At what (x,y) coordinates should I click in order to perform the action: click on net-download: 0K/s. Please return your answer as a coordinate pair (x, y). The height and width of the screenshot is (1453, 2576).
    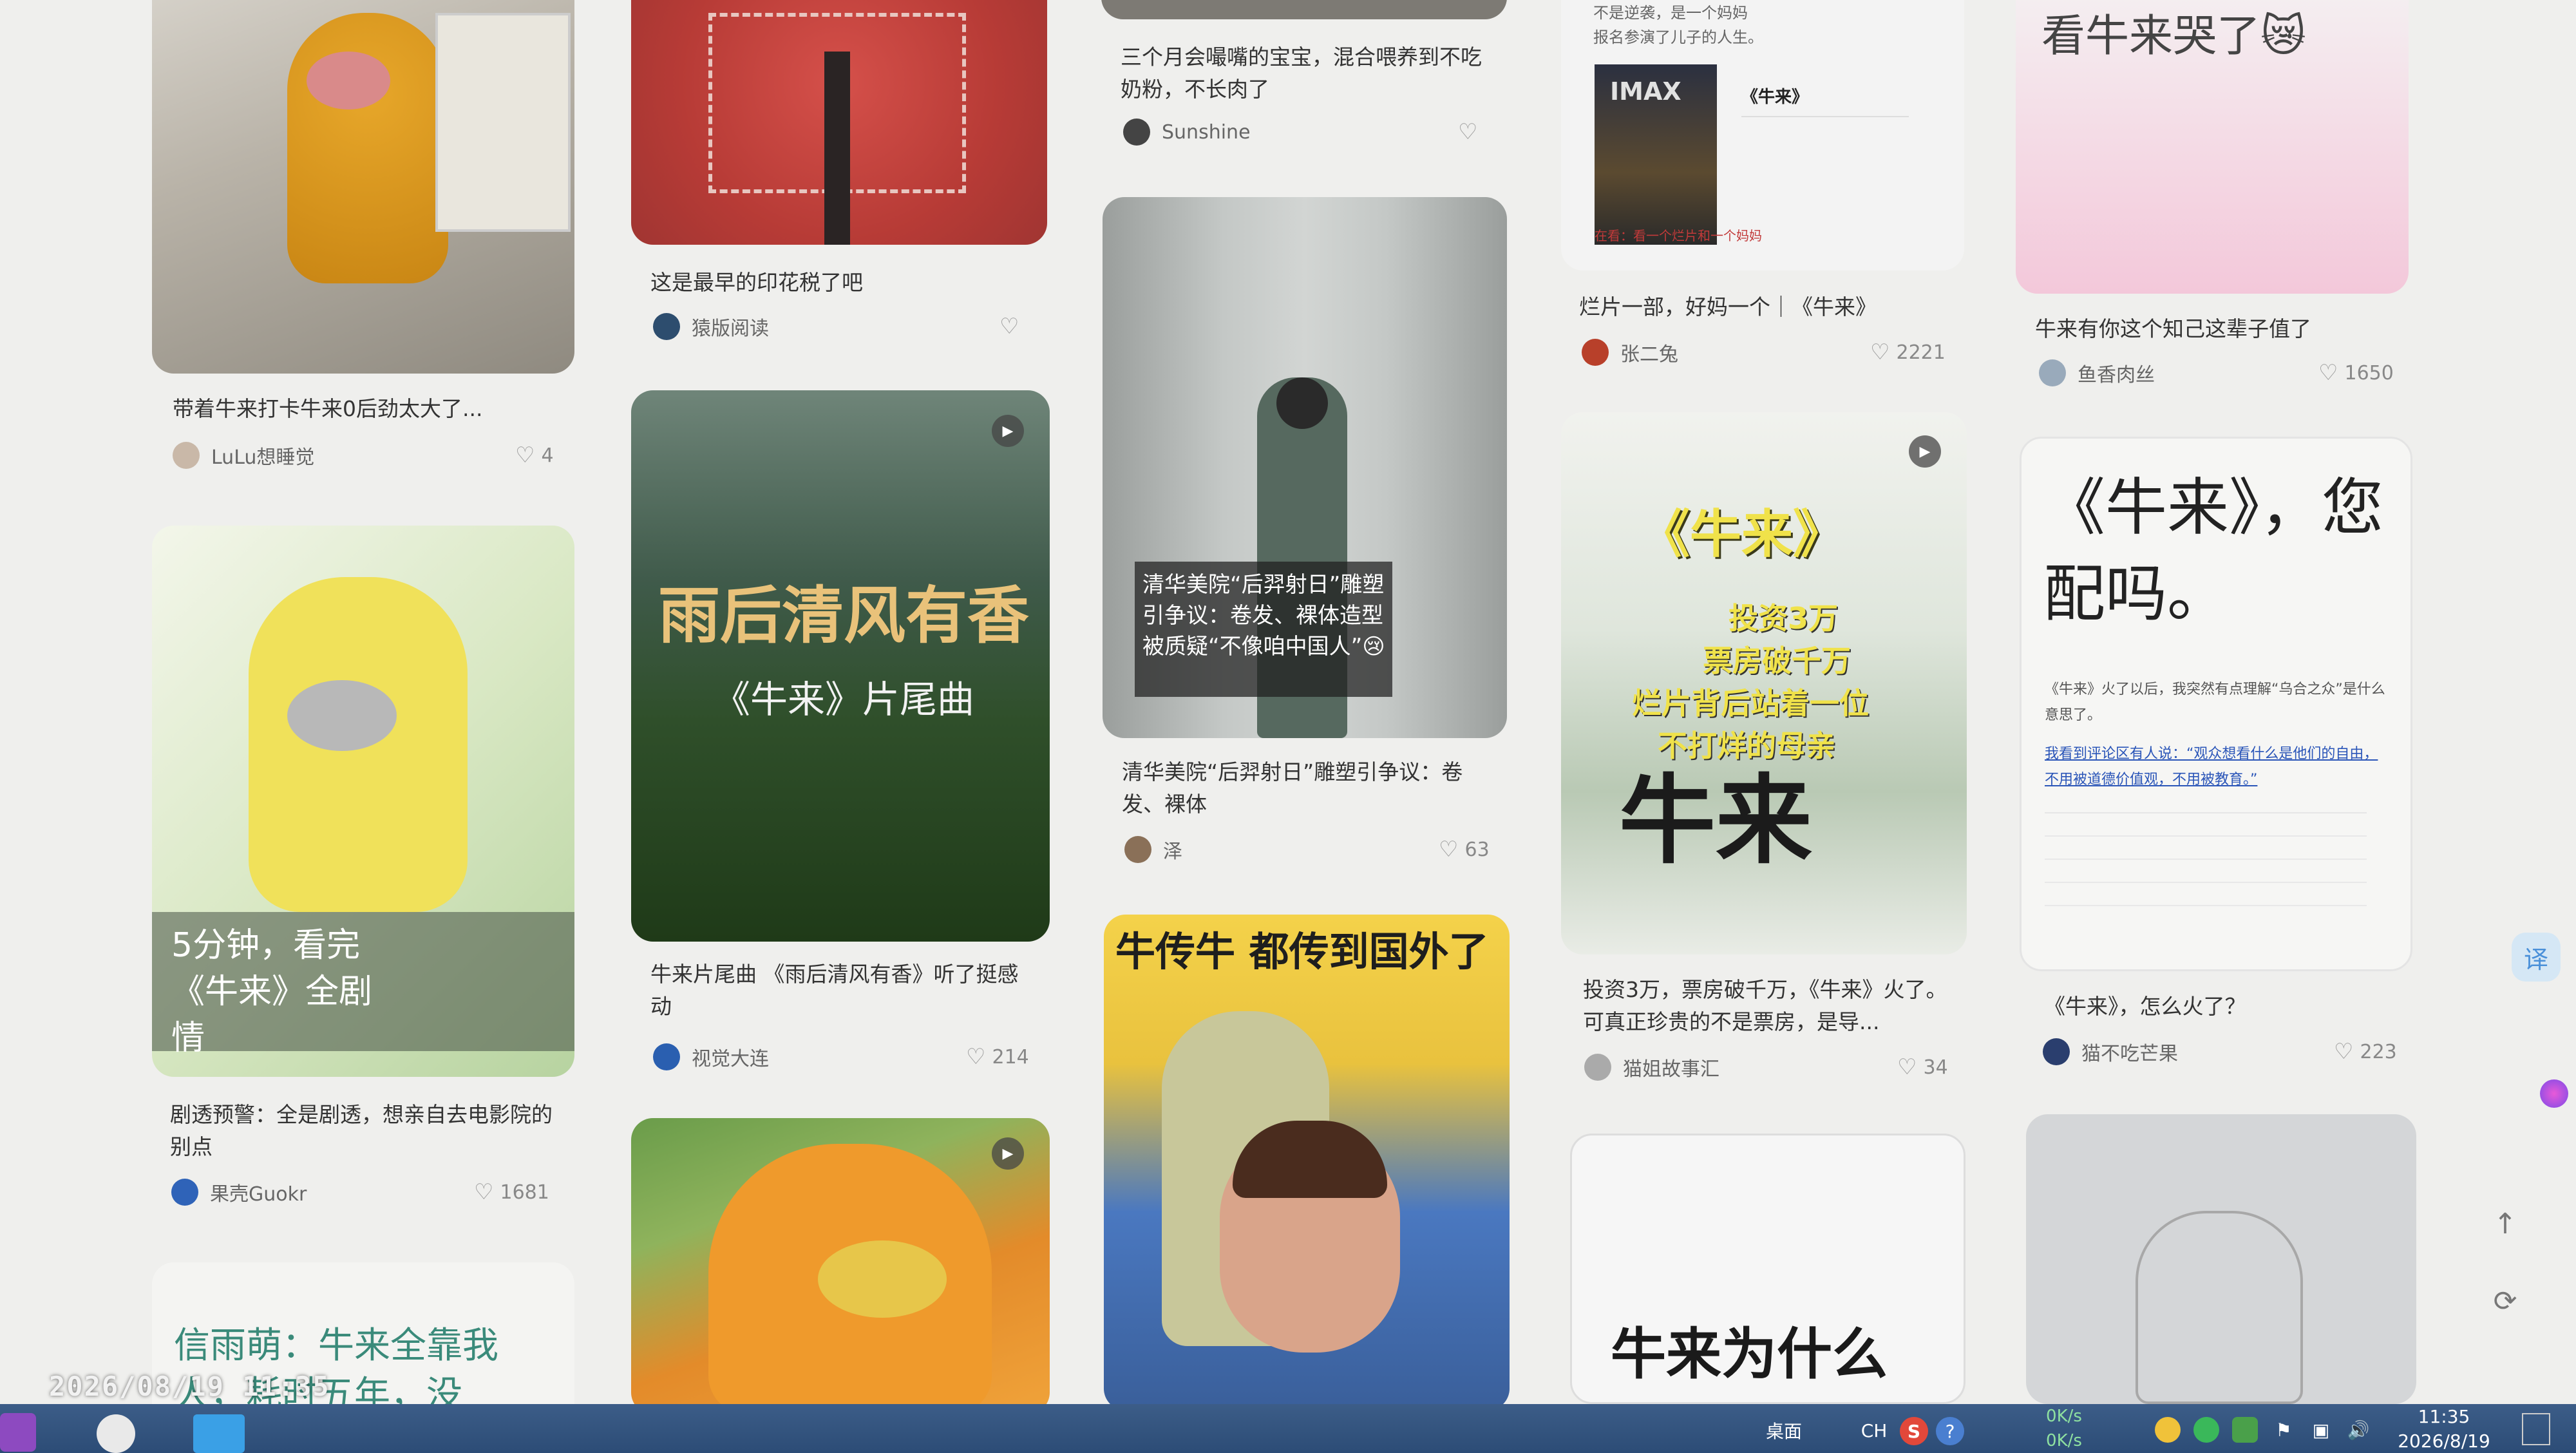
    Looking at the image, I should click on (2064, 1440).